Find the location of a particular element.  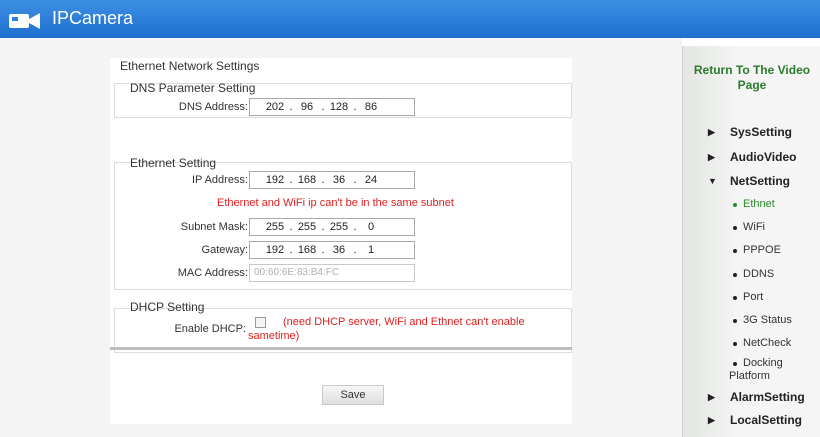

gateway-octet-3: 36 is located at coordinates (339, 250).